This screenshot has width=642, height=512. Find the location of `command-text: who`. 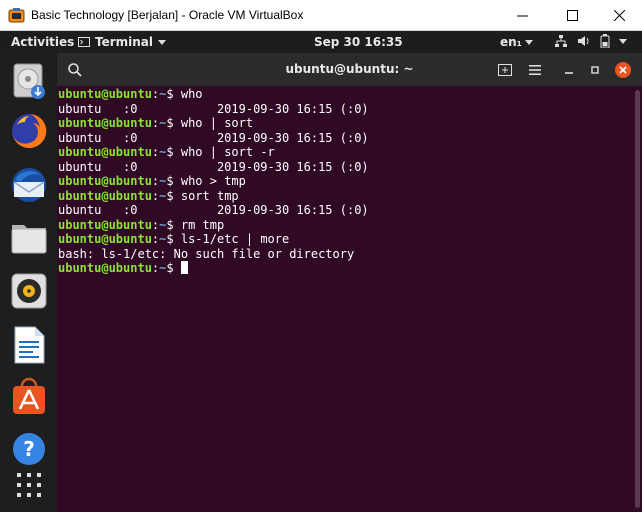

command-text: who is located at coordinates (191, 94).